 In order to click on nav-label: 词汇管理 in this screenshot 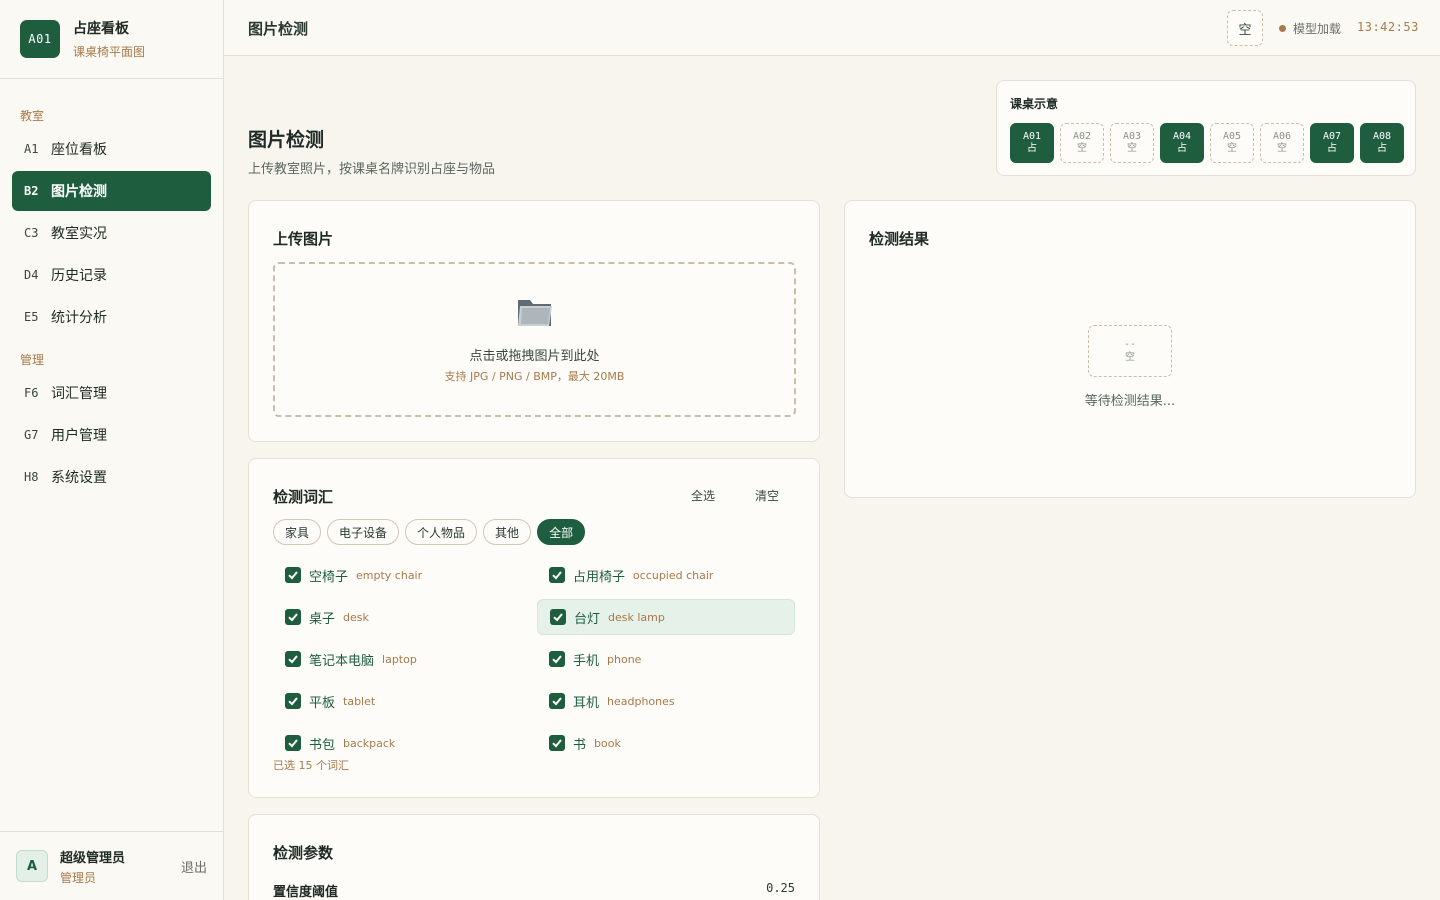, I will do `click(79, 394)`.